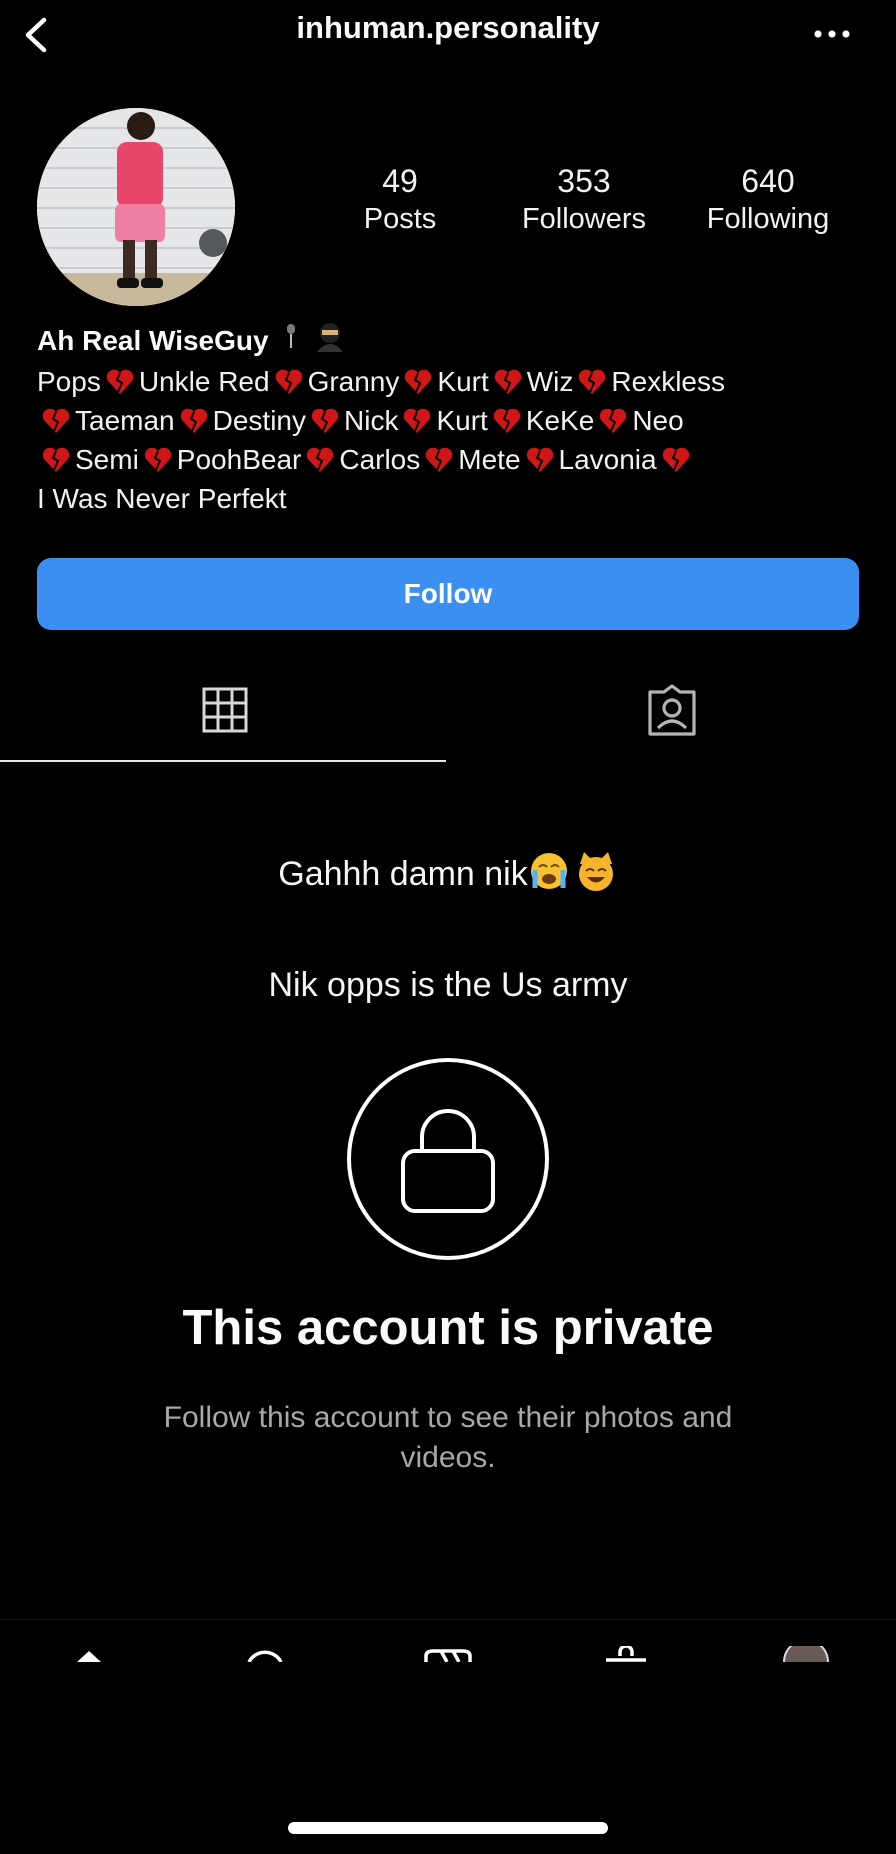 This screenshot has height=1854, width=896. I want to click on bio-name: Rexkless, so click(668, 381).